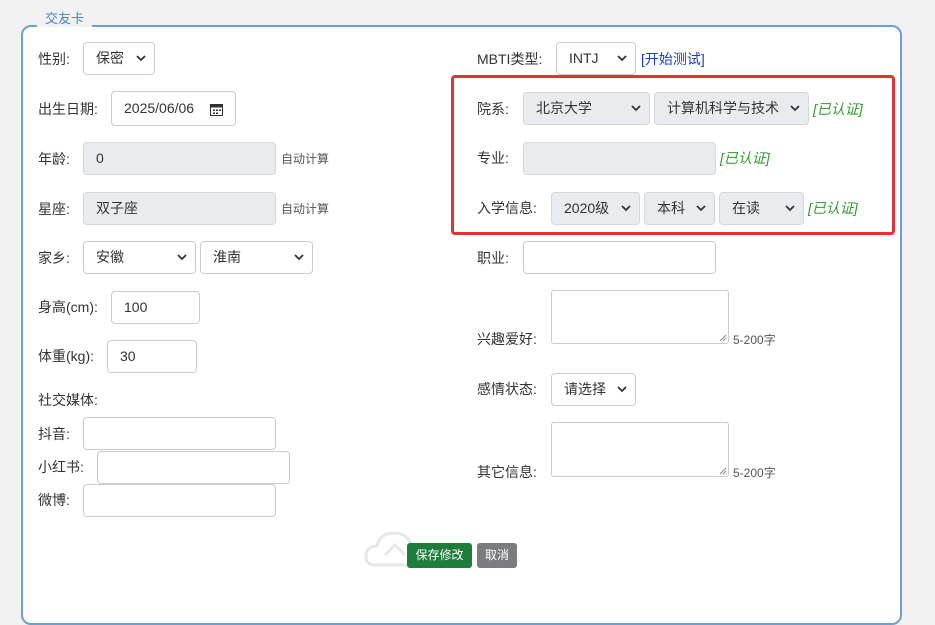 The image size is (935, 625). What do you see at coordinates (68, 109) in the screenshot?
I see `birth-label: 出生日期:` at bounding box center [68, 109].